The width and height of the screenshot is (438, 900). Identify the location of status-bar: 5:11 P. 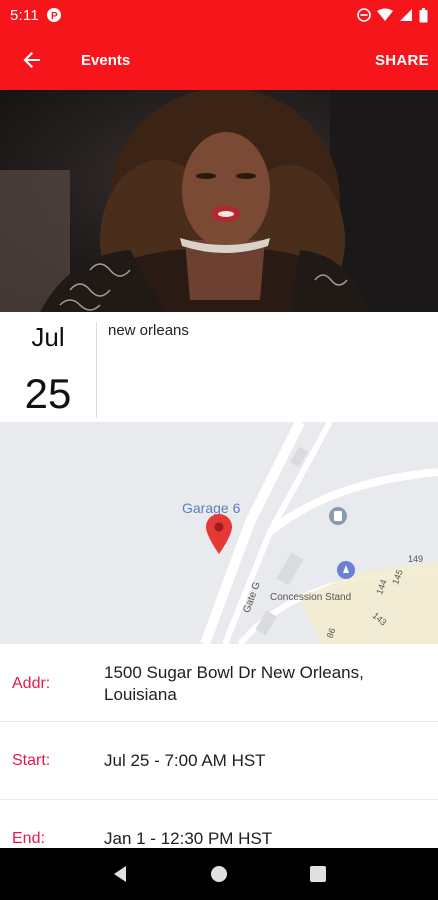
(219, 15).